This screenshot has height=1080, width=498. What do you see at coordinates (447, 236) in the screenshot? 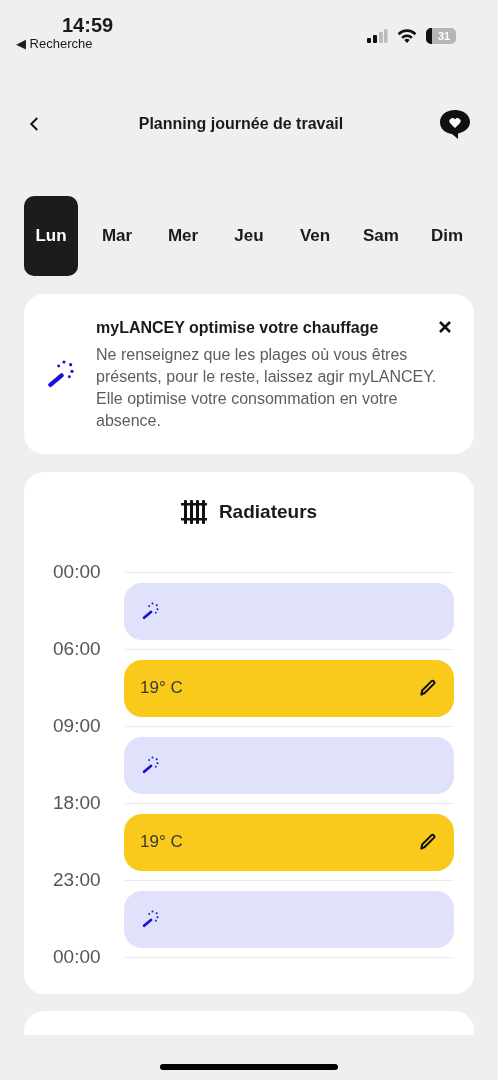
I see `day-tab: Dim` at bounding box center [447, 236].